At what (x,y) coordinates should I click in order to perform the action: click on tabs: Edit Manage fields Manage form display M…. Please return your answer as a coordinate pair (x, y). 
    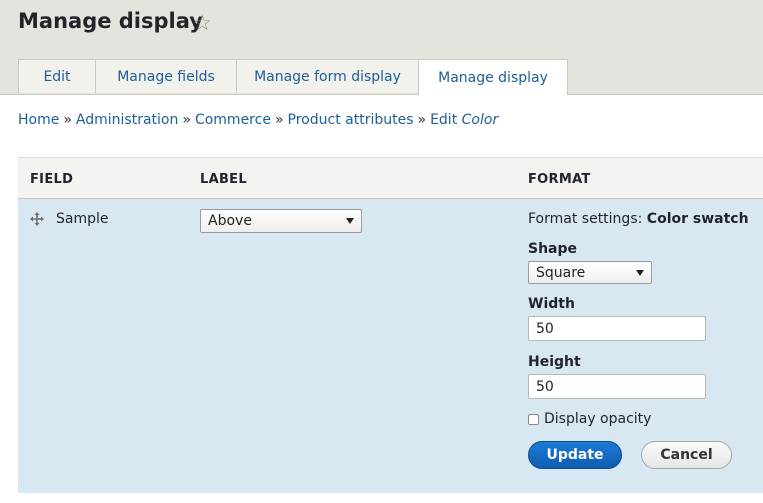
    Looking at the image, I should click on (293, 77).